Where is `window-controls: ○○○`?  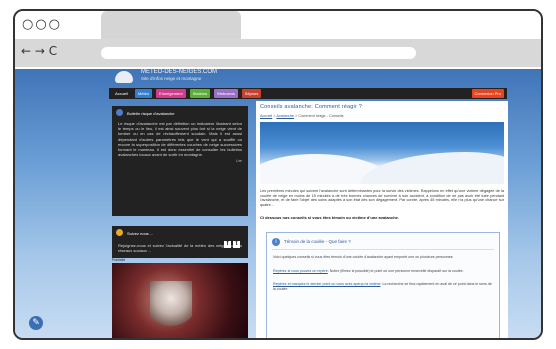 window-controls: ○○○ is located at coordinates (42, 24).